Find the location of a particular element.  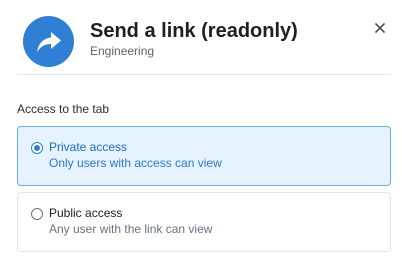

dialog-subtitle: Engineering is located at coordinates (122, 51).